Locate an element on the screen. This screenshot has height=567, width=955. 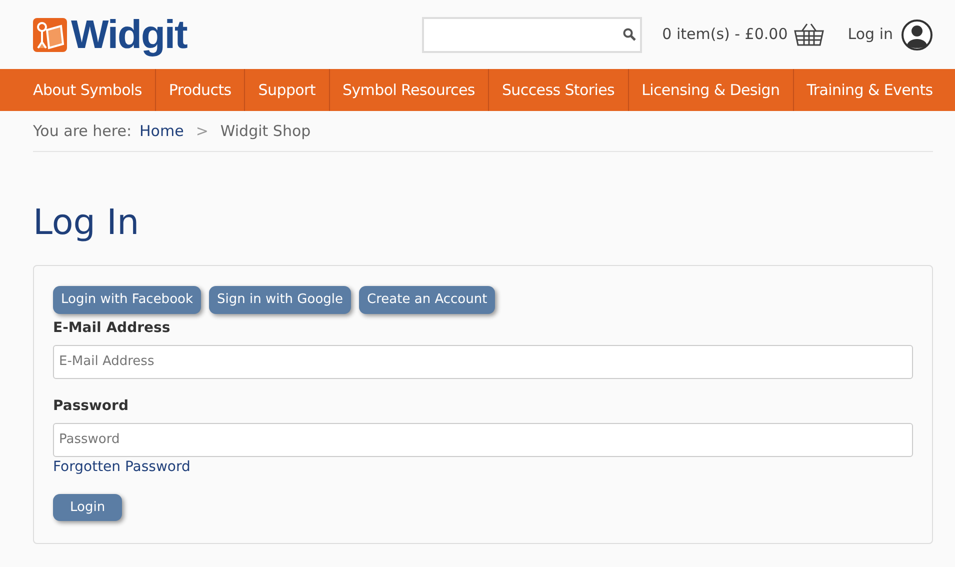
field-label: Password is located at coordinates (91, 406).